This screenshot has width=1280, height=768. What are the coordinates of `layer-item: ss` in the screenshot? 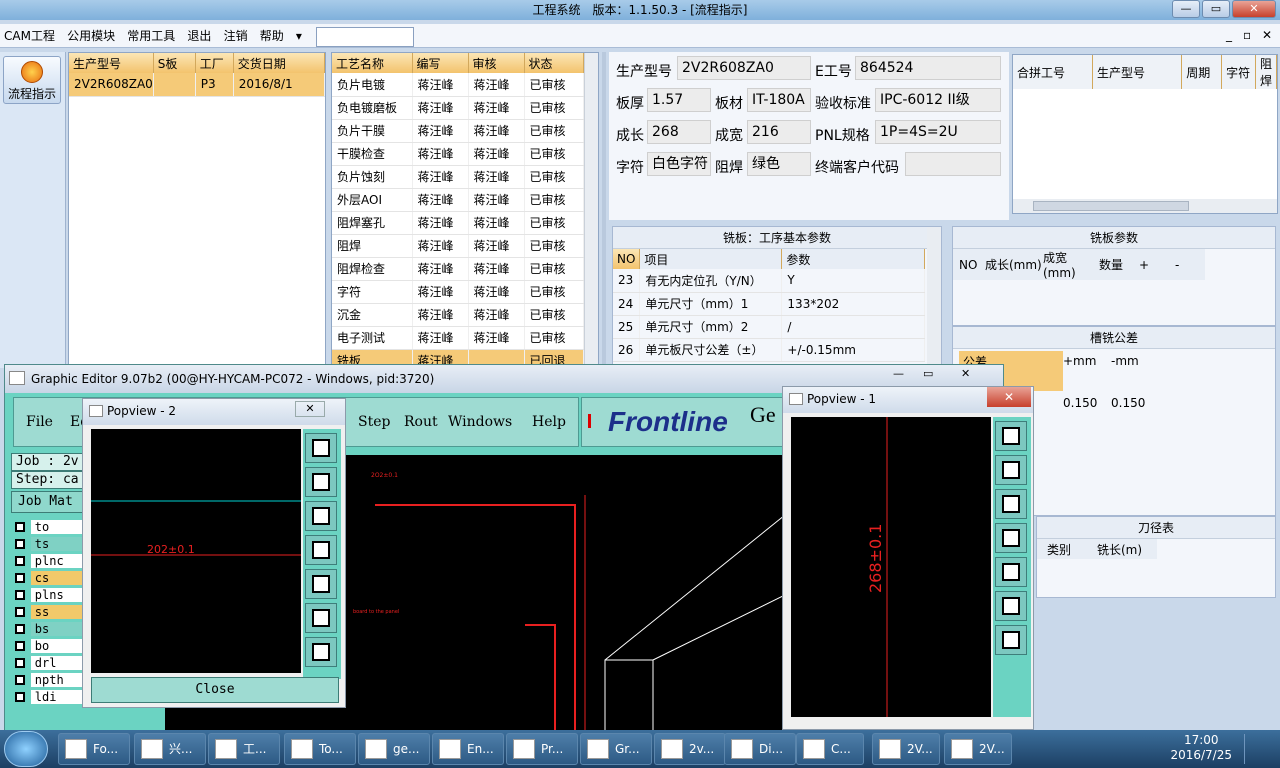 It's located at (48, 612).